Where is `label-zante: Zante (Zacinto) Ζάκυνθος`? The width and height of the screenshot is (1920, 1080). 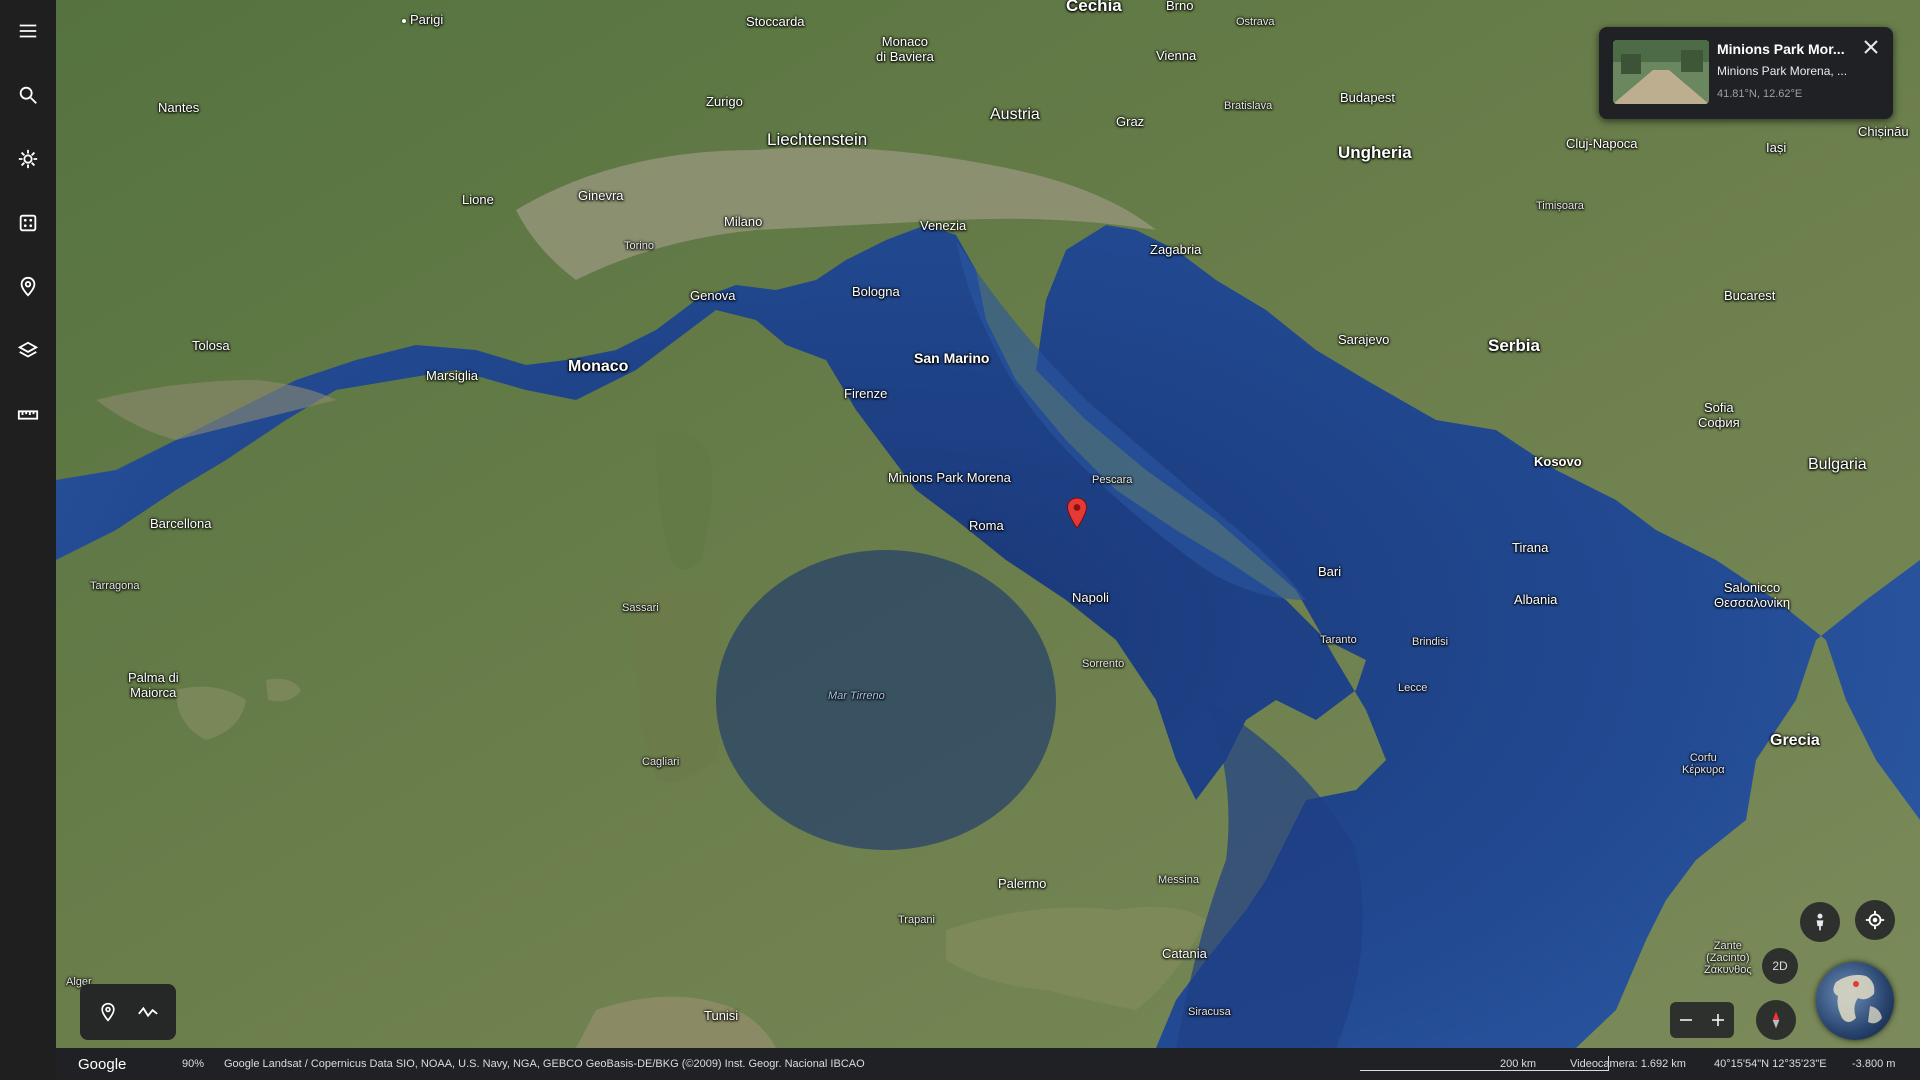
label-zante: Zante (Zacinto) Ζάκυνθος is located at coordinates (1728, 958).